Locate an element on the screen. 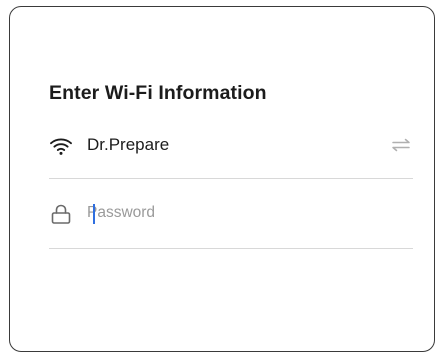  password-input is located at coordinates (247, 213).